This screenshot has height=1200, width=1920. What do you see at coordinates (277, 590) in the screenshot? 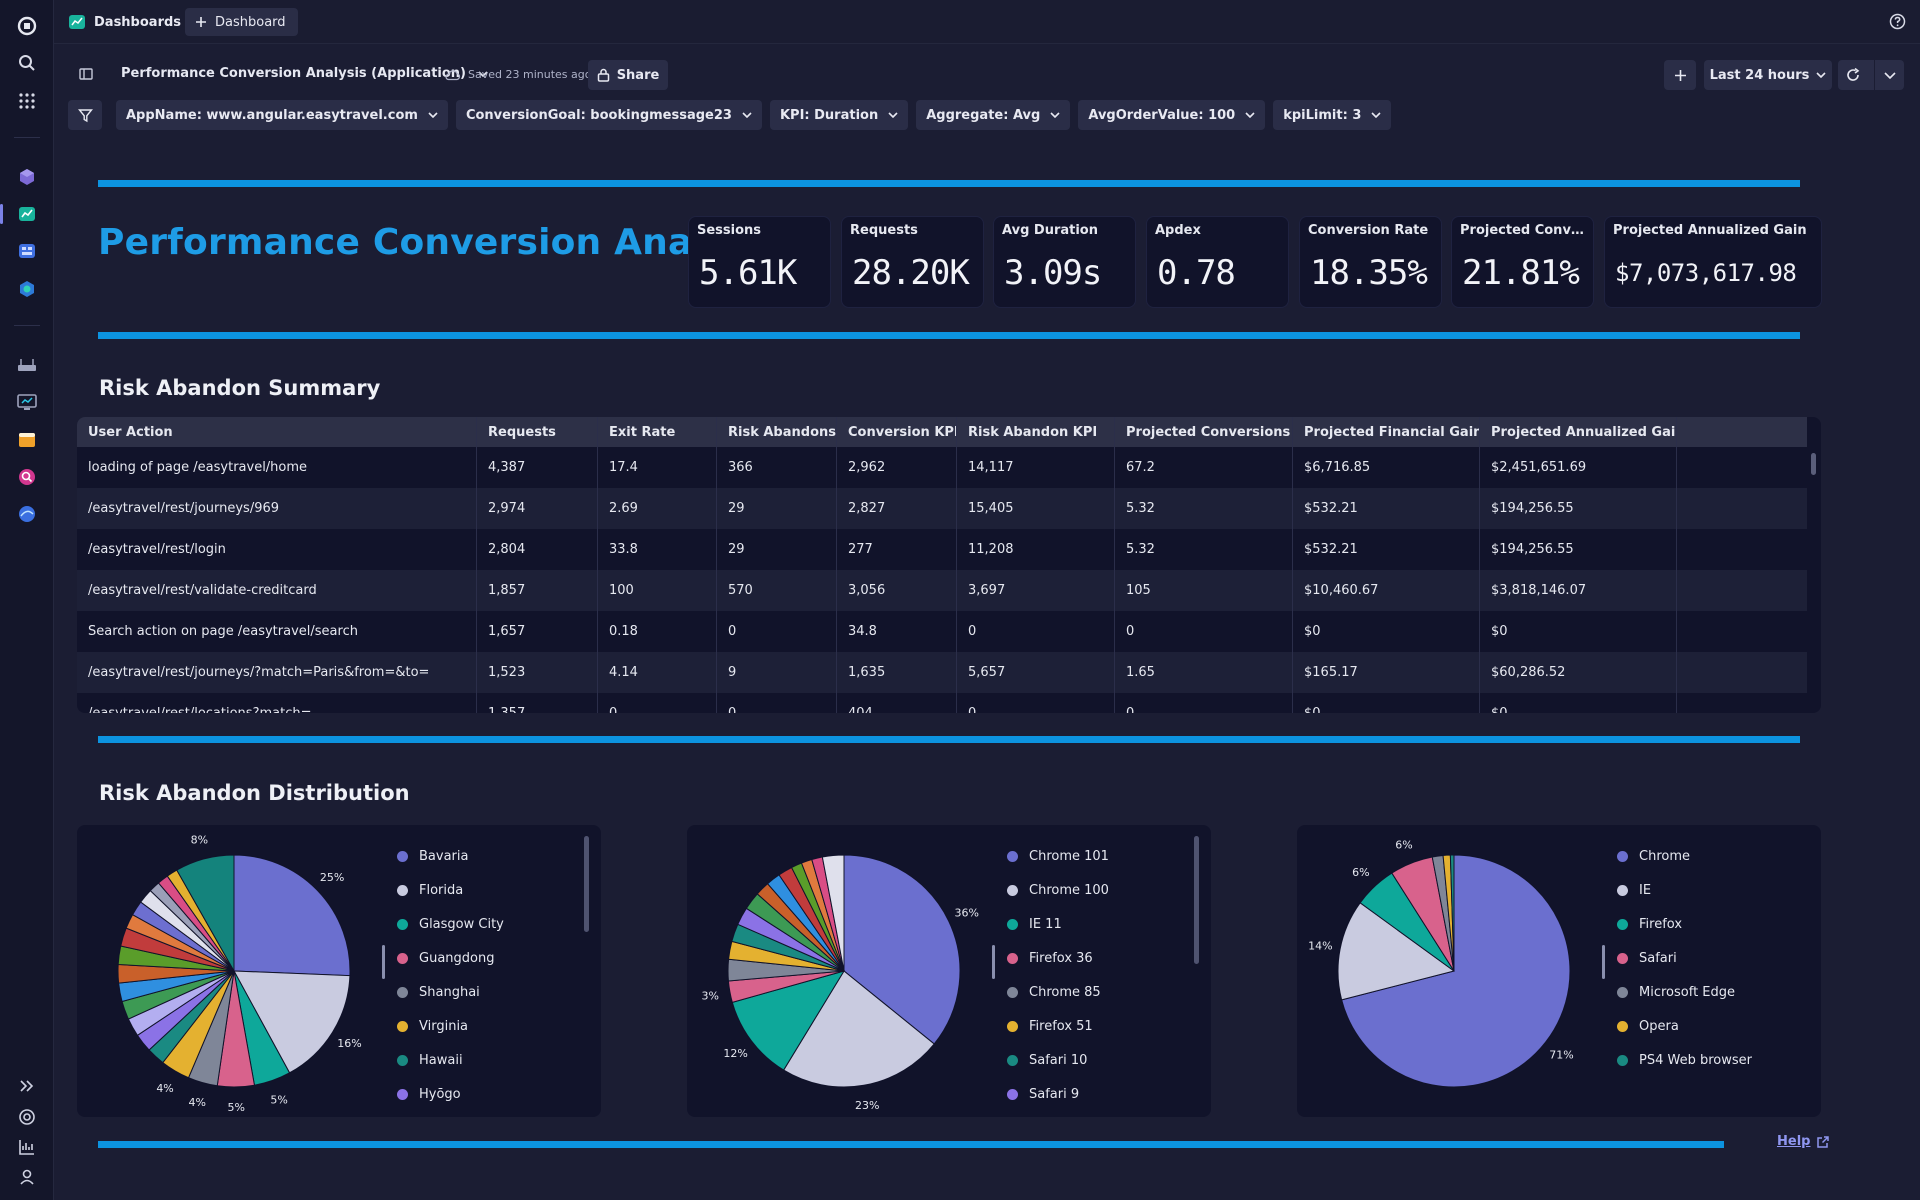
I see `table-cell: /easytravel/rest/validate-creditcard` at bounding box center [277, 590].